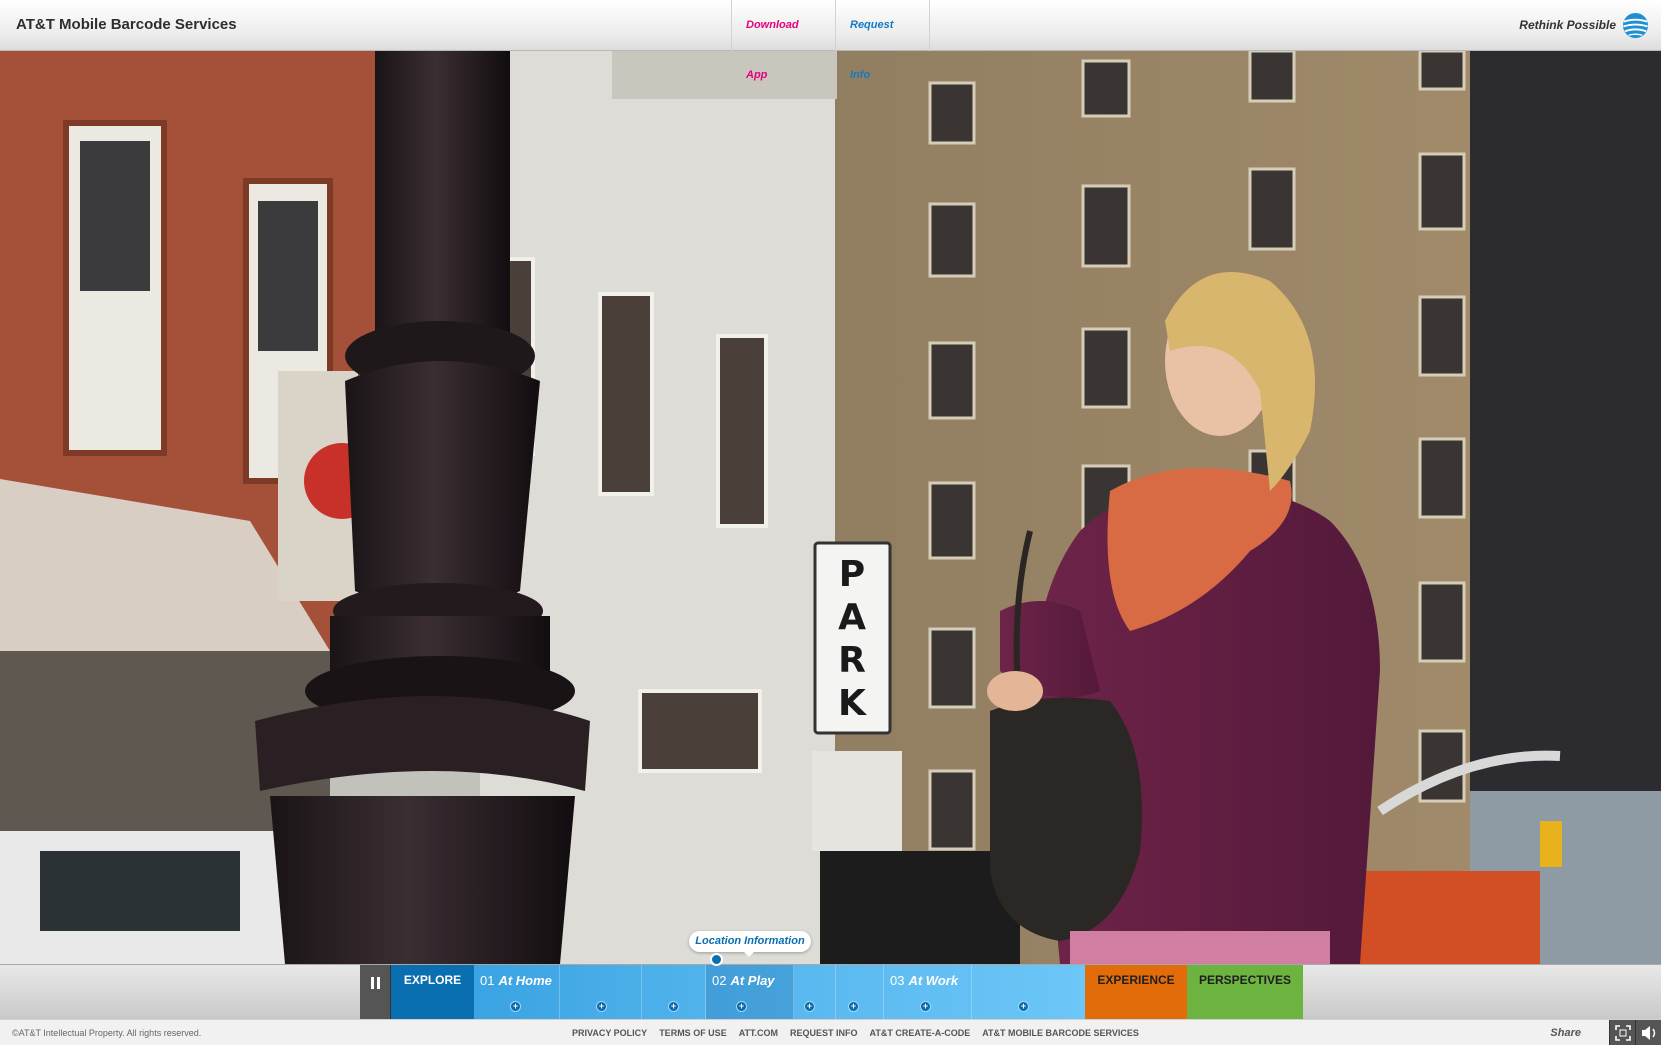 The width and height of the screenshot is (1661, 1045). Describe the element at coordinates (375, 992) in the screenshot. I see `pause-button` at that location.